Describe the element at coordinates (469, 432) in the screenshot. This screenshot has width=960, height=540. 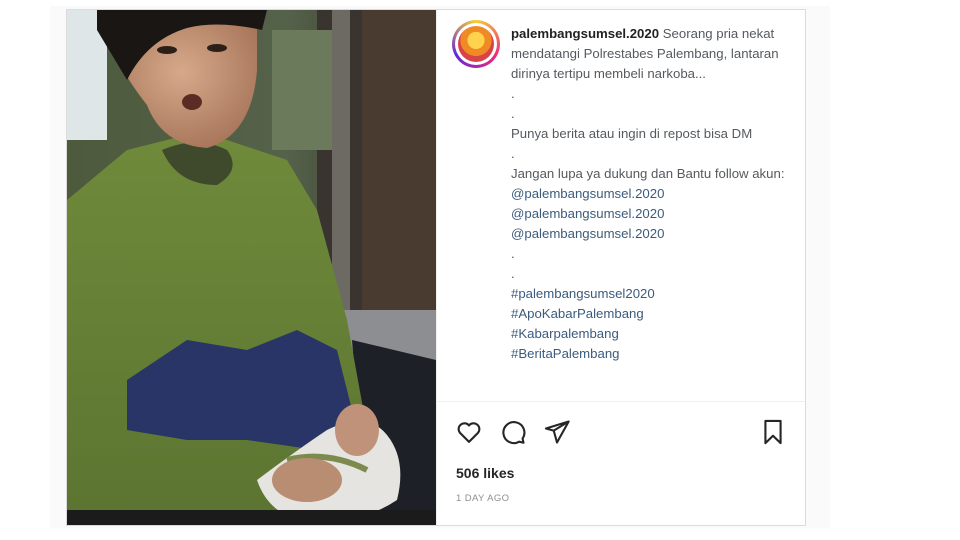
I see `heart-icon` at that location.